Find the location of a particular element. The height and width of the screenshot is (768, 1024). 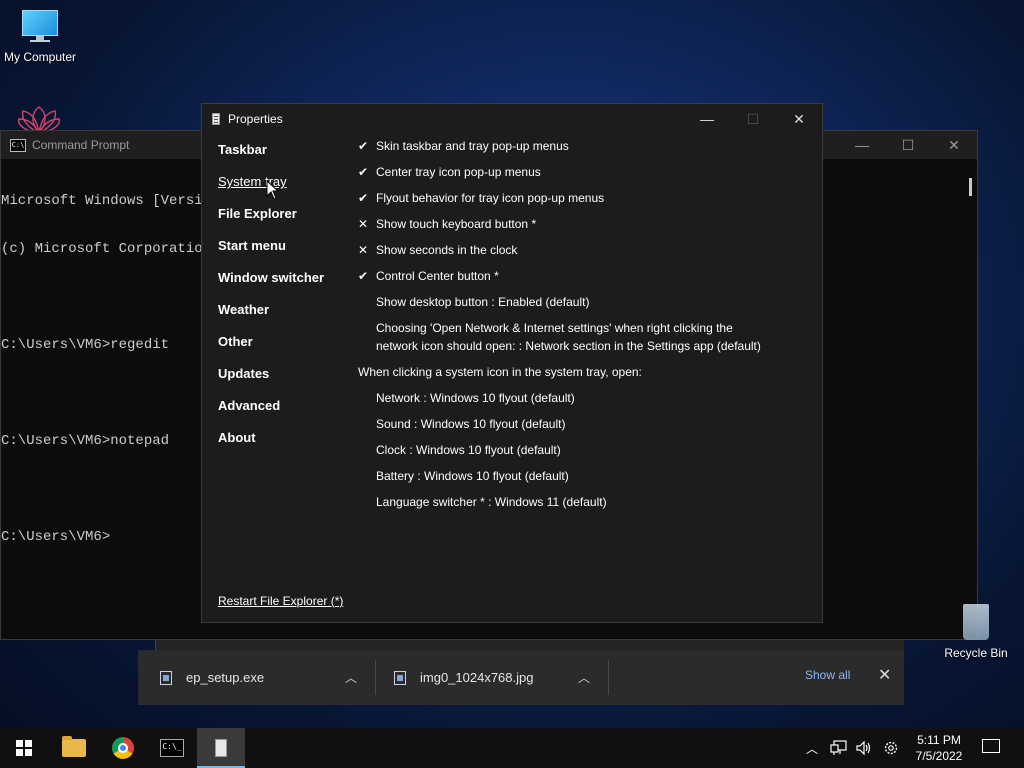

nav-item-taskbar: Taskbar is located at coordinates (271, 157).